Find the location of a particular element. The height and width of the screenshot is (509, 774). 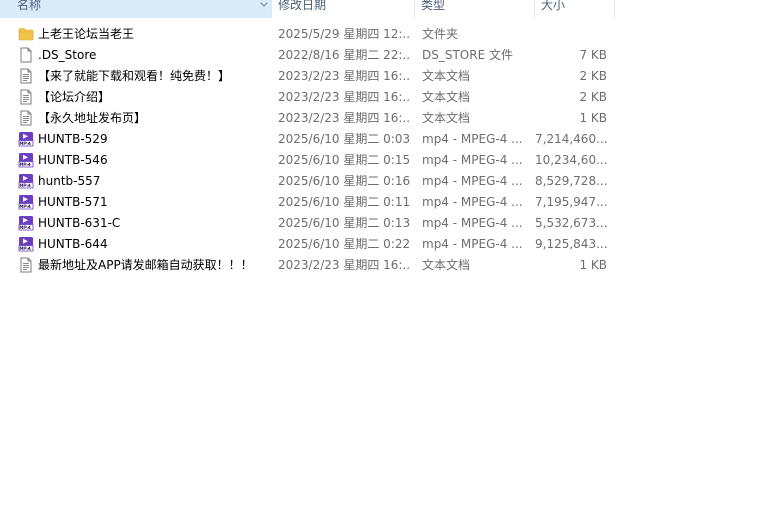

folder-icon is located at coordinates (26, 34).